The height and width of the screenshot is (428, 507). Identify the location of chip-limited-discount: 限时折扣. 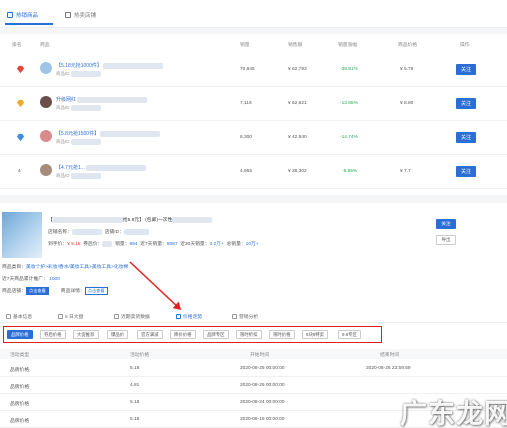
(249, 334).